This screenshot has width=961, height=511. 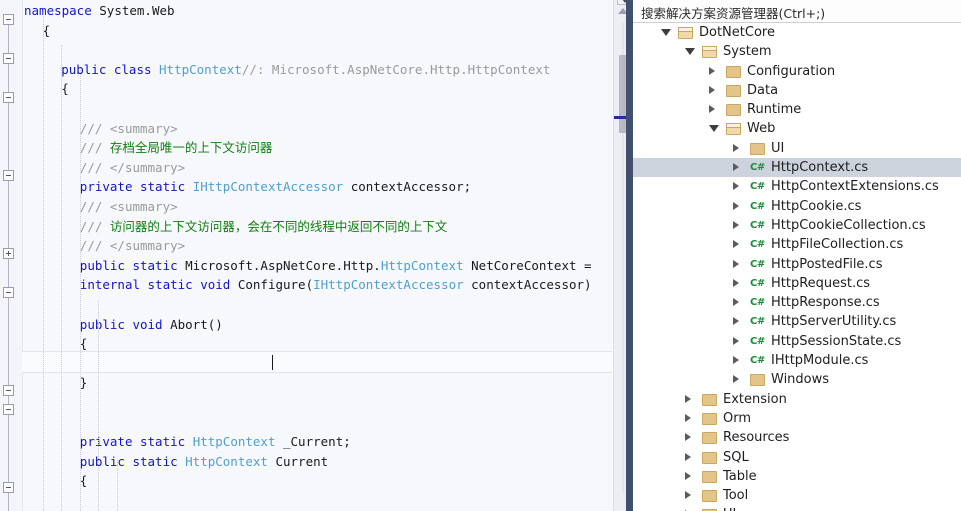 What do you see at coordinates (8, 253) in the screenshot?
I see `outline-expand-box` at bounding box center [8, 253].